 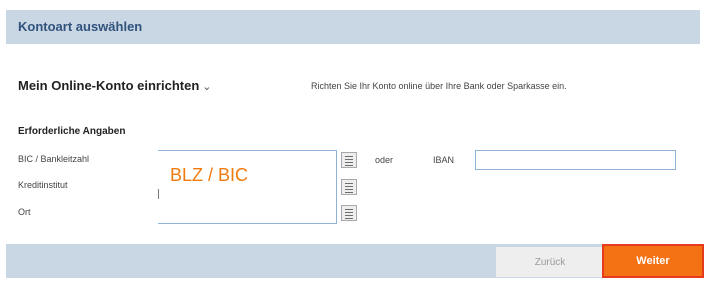 What do you see at coordinates (72, 131) in the screenshot?
I see `section-title: Erforderliche Angaben` at bounding box center [72, 131].